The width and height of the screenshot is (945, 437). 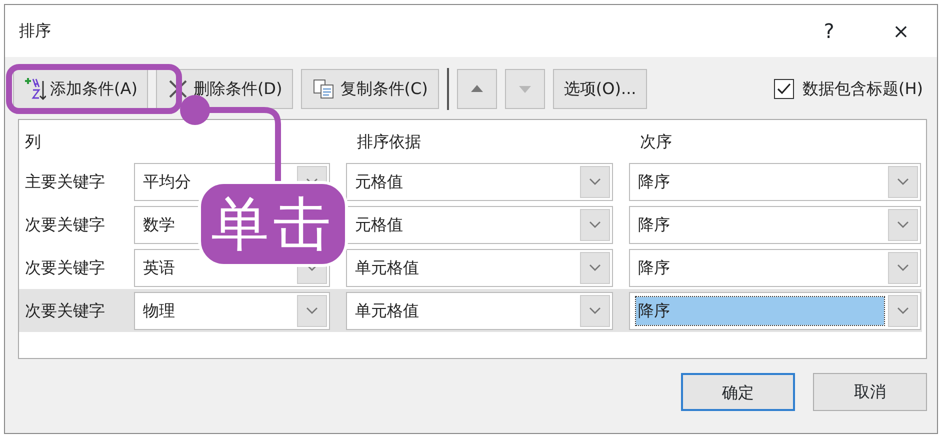 What do you see at coordinates (65, 181) in the screenshot?
I see `row-label: 主要关键字` at bounding box center [65, 181].